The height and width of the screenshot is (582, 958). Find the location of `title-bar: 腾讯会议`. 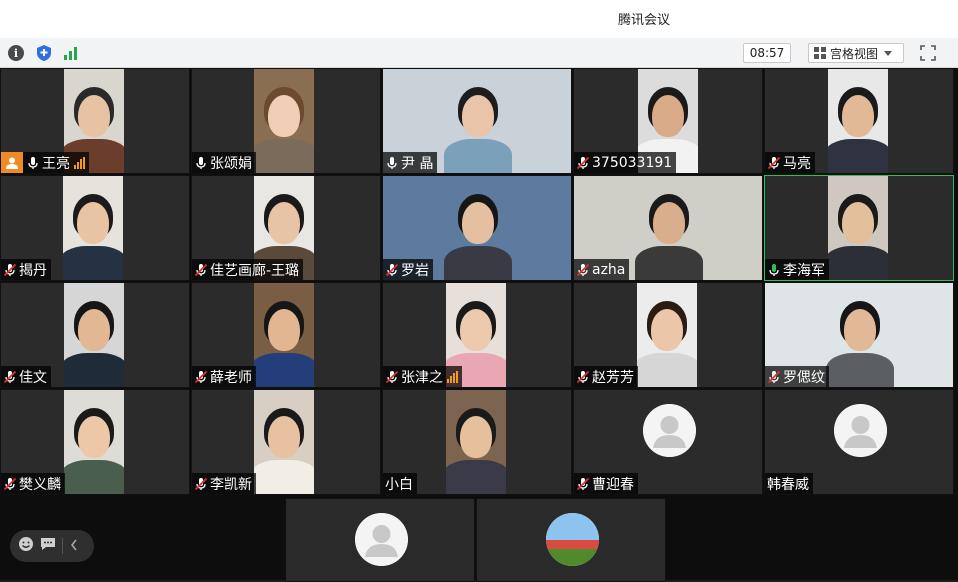

title-bar: 腾讯会议 is located at coordinates (479, 19).